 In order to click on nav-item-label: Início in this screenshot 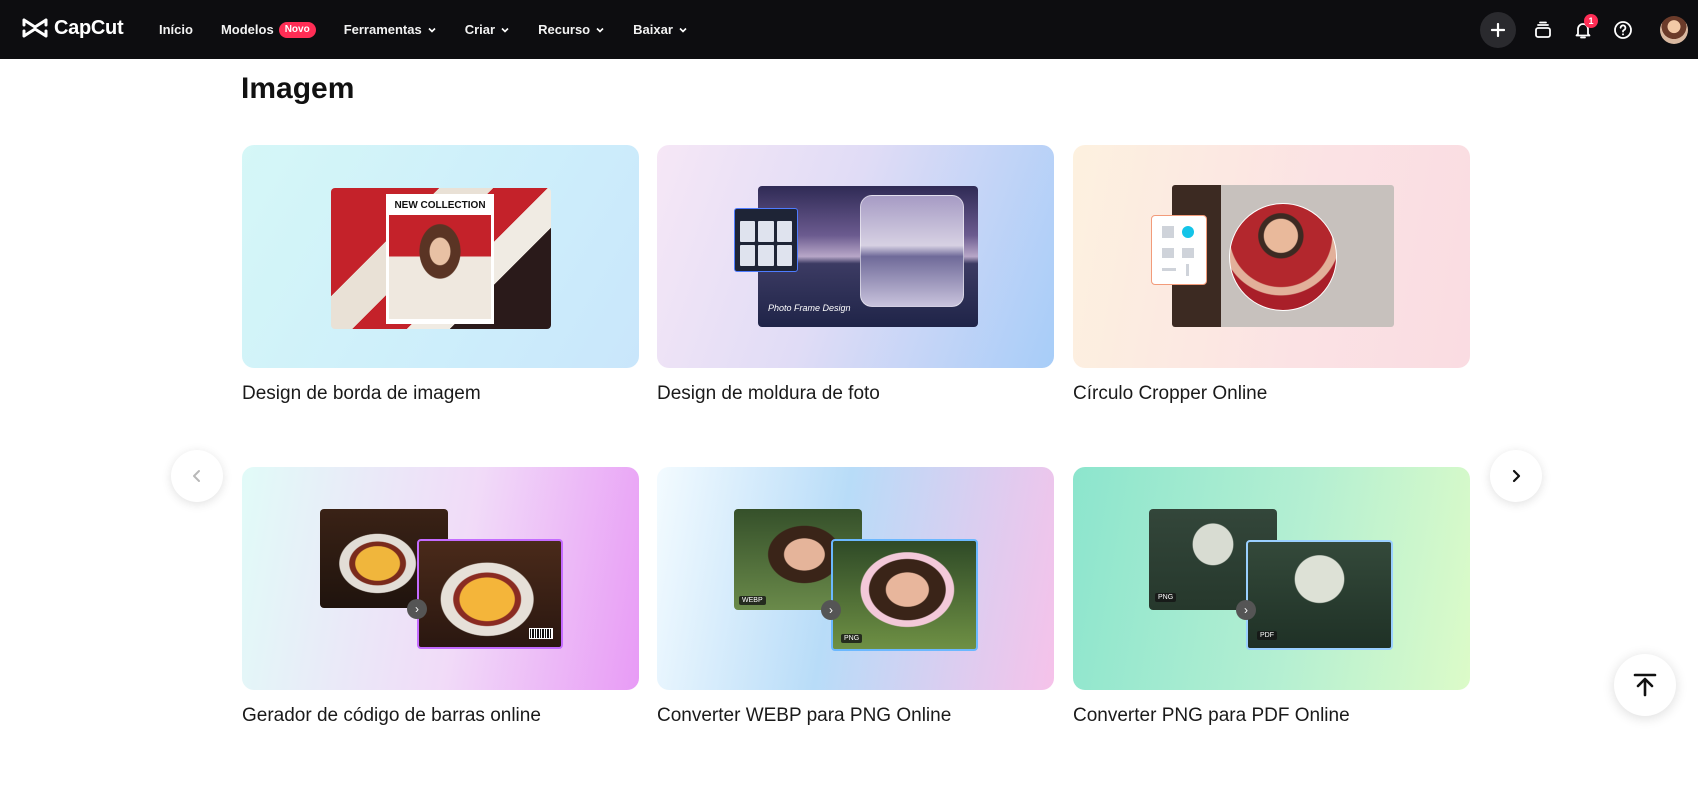, I will do `click(176, 29)`.